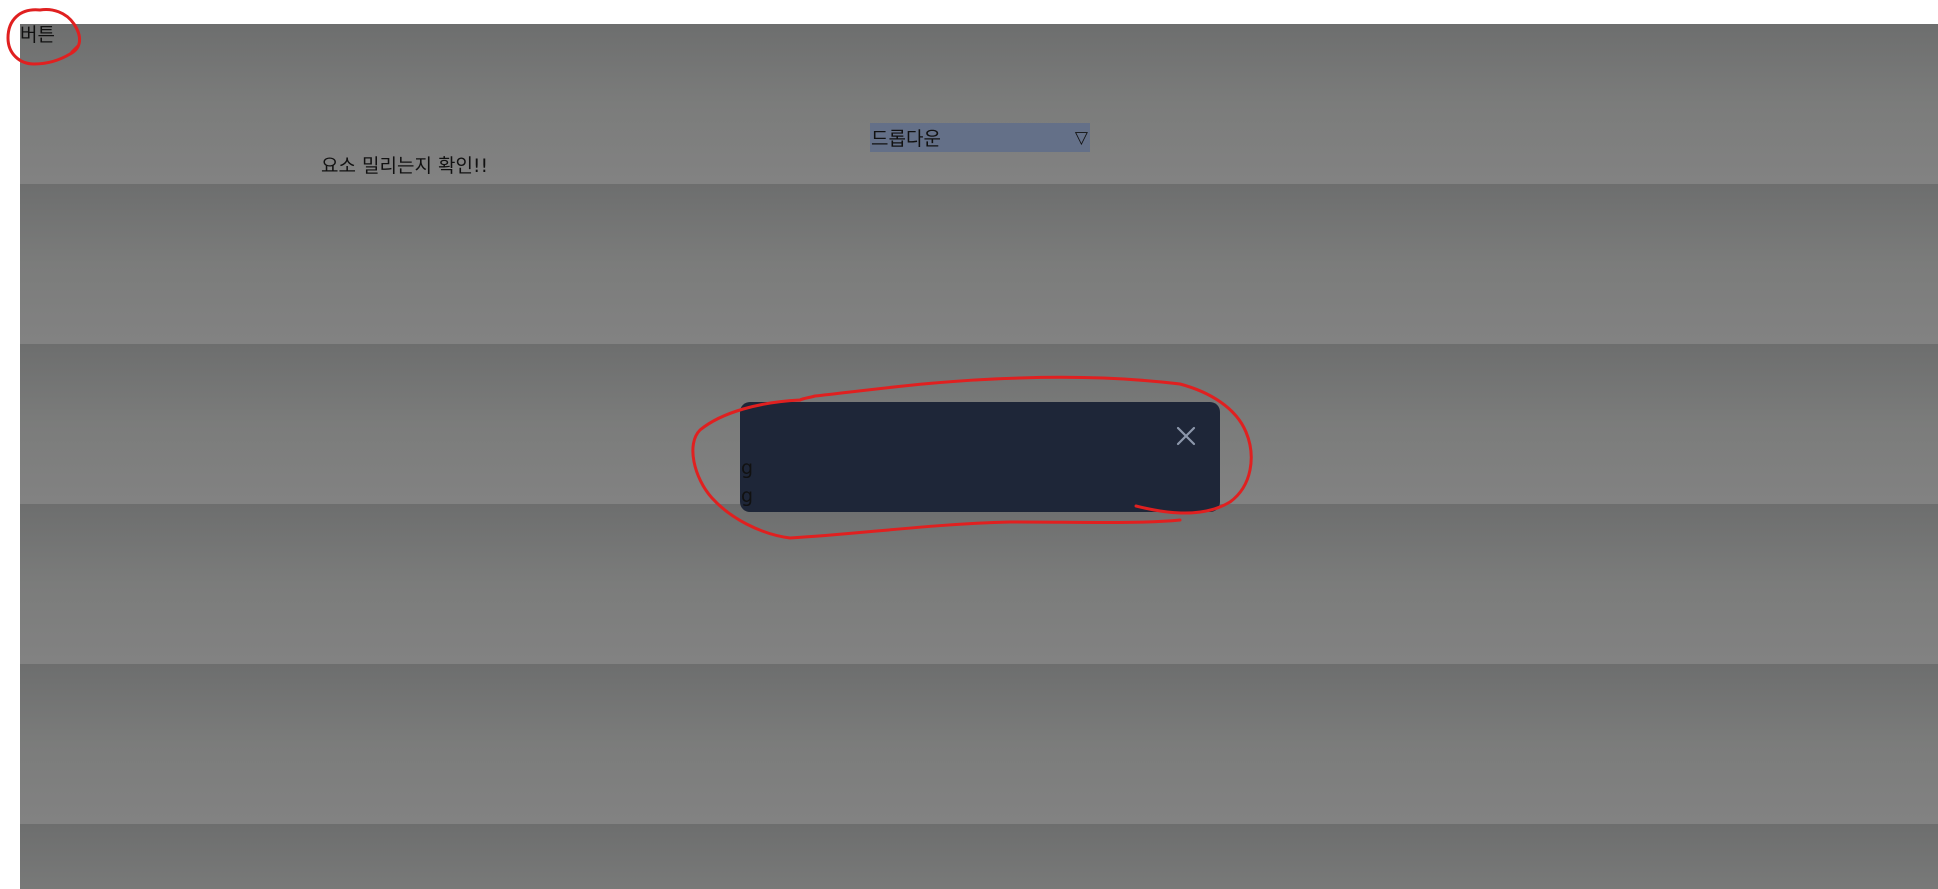  Describe the element at coordinates (405, 166) in the screenshot. I see `check-text: 요소 밀리는지 확인!!` at that location.